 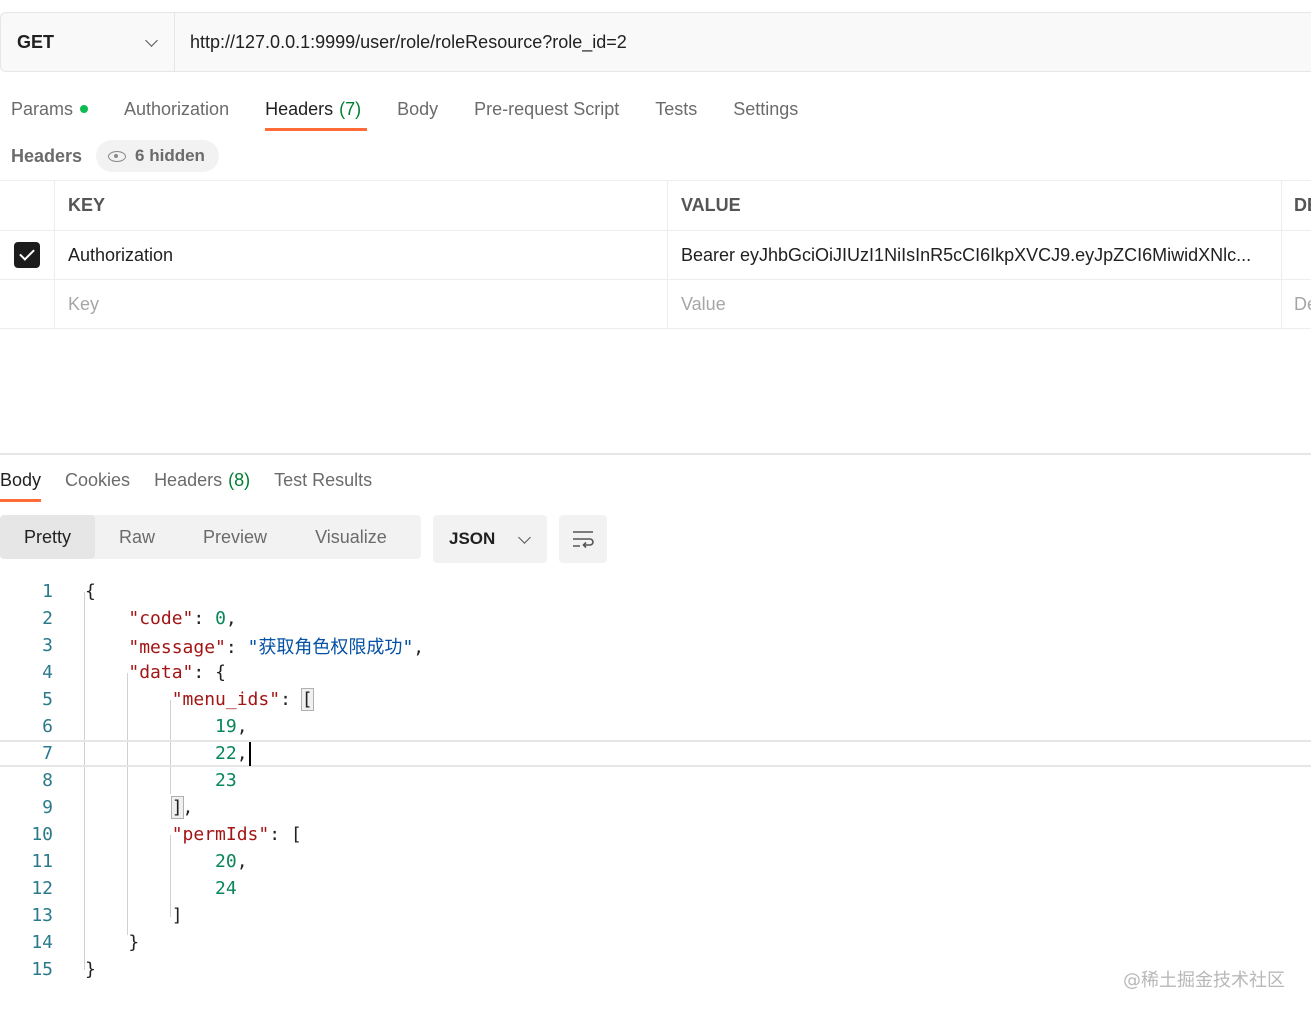 I want to click on tab-body: Body, so click(x=417, y=109).